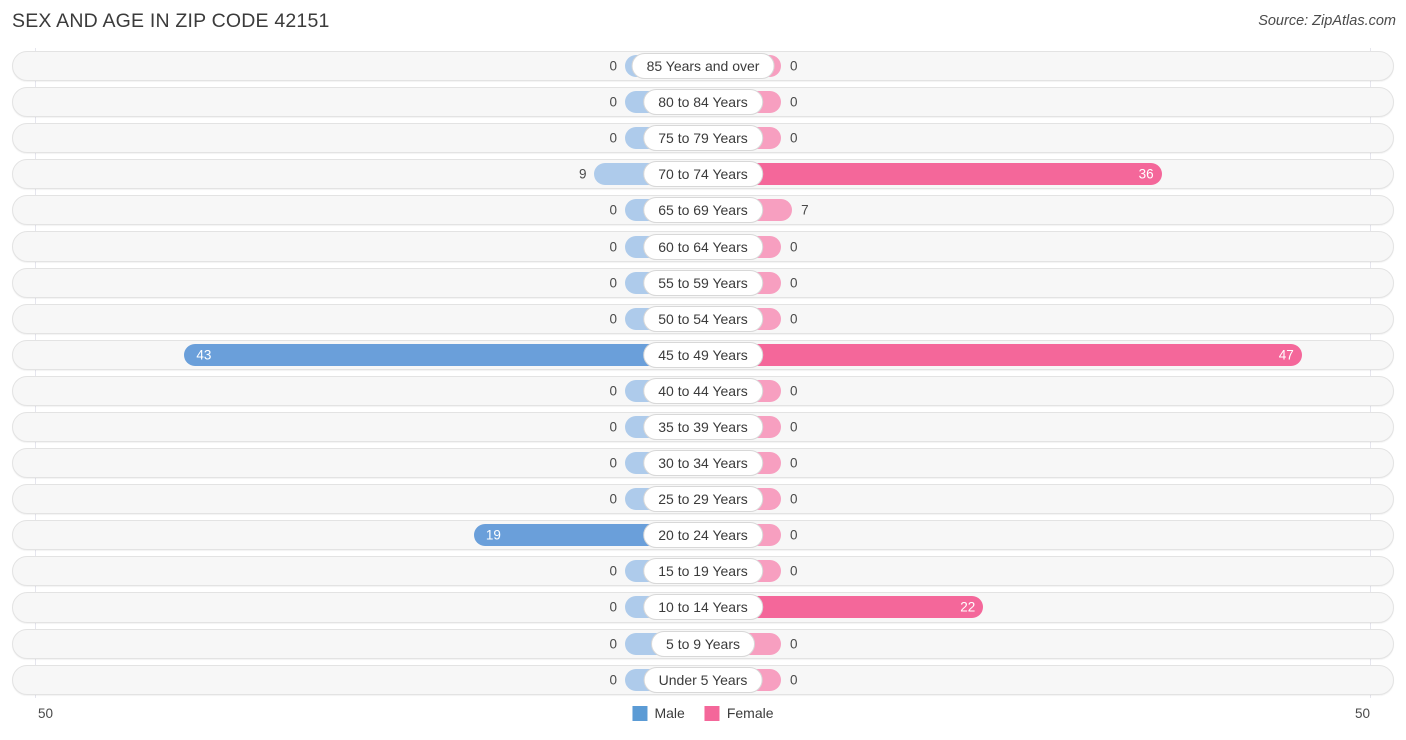 The height and width of the screenshot is (740, 1406). I want to click on category-label: 85 Years and over, so click(703, 66).